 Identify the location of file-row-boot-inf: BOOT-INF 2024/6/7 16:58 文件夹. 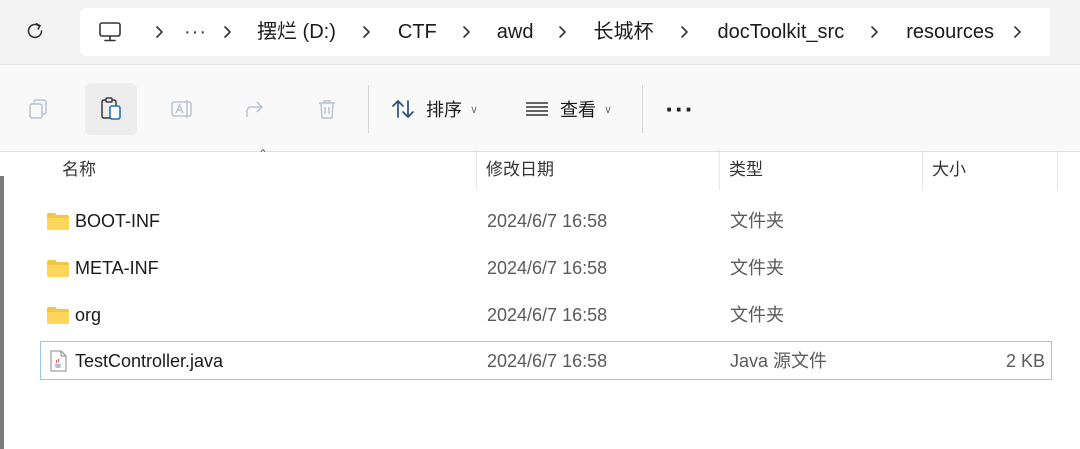
(546, 220).